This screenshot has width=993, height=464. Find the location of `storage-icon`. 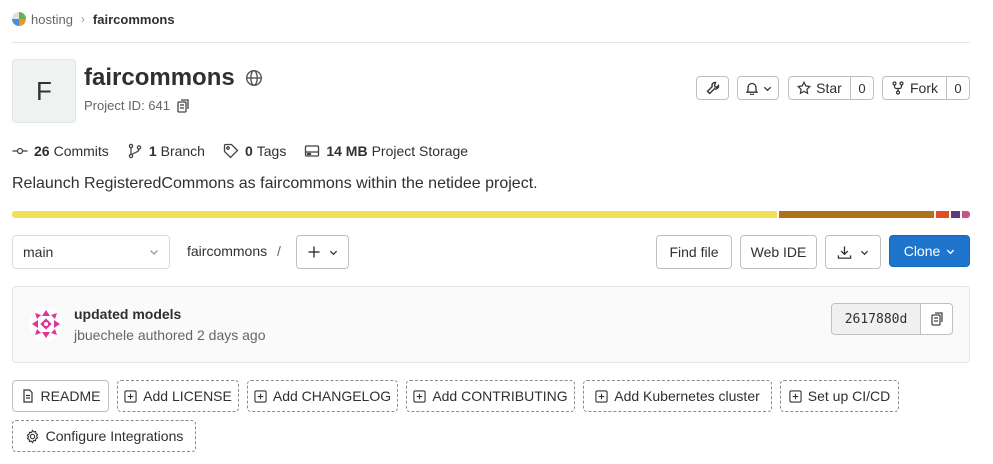

storage-icon is located at coordinates (312, 151).